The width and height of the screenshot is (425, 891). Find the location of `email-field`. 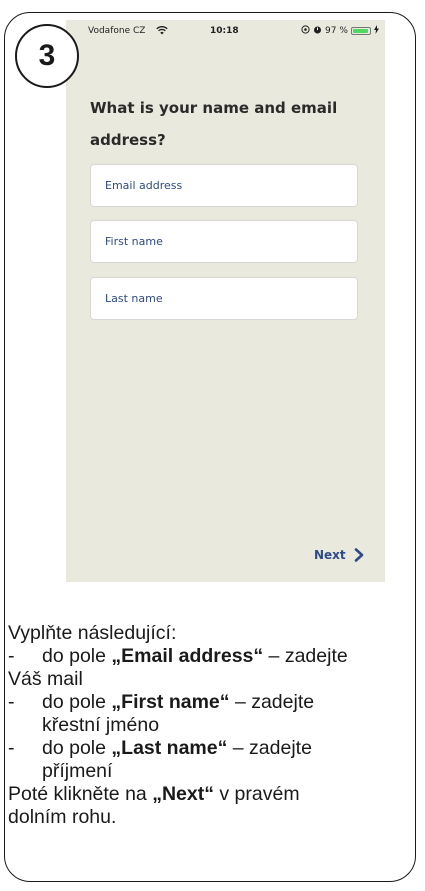

email-field is located at coordinates (224, 185).